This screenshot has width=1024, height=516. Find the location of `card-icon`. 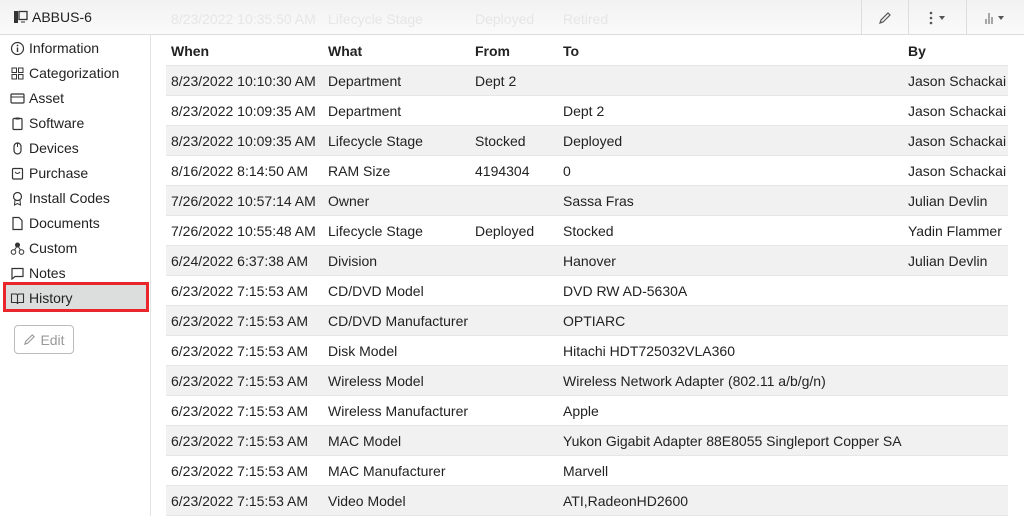

card-icon is located at coordinates (17, 98).